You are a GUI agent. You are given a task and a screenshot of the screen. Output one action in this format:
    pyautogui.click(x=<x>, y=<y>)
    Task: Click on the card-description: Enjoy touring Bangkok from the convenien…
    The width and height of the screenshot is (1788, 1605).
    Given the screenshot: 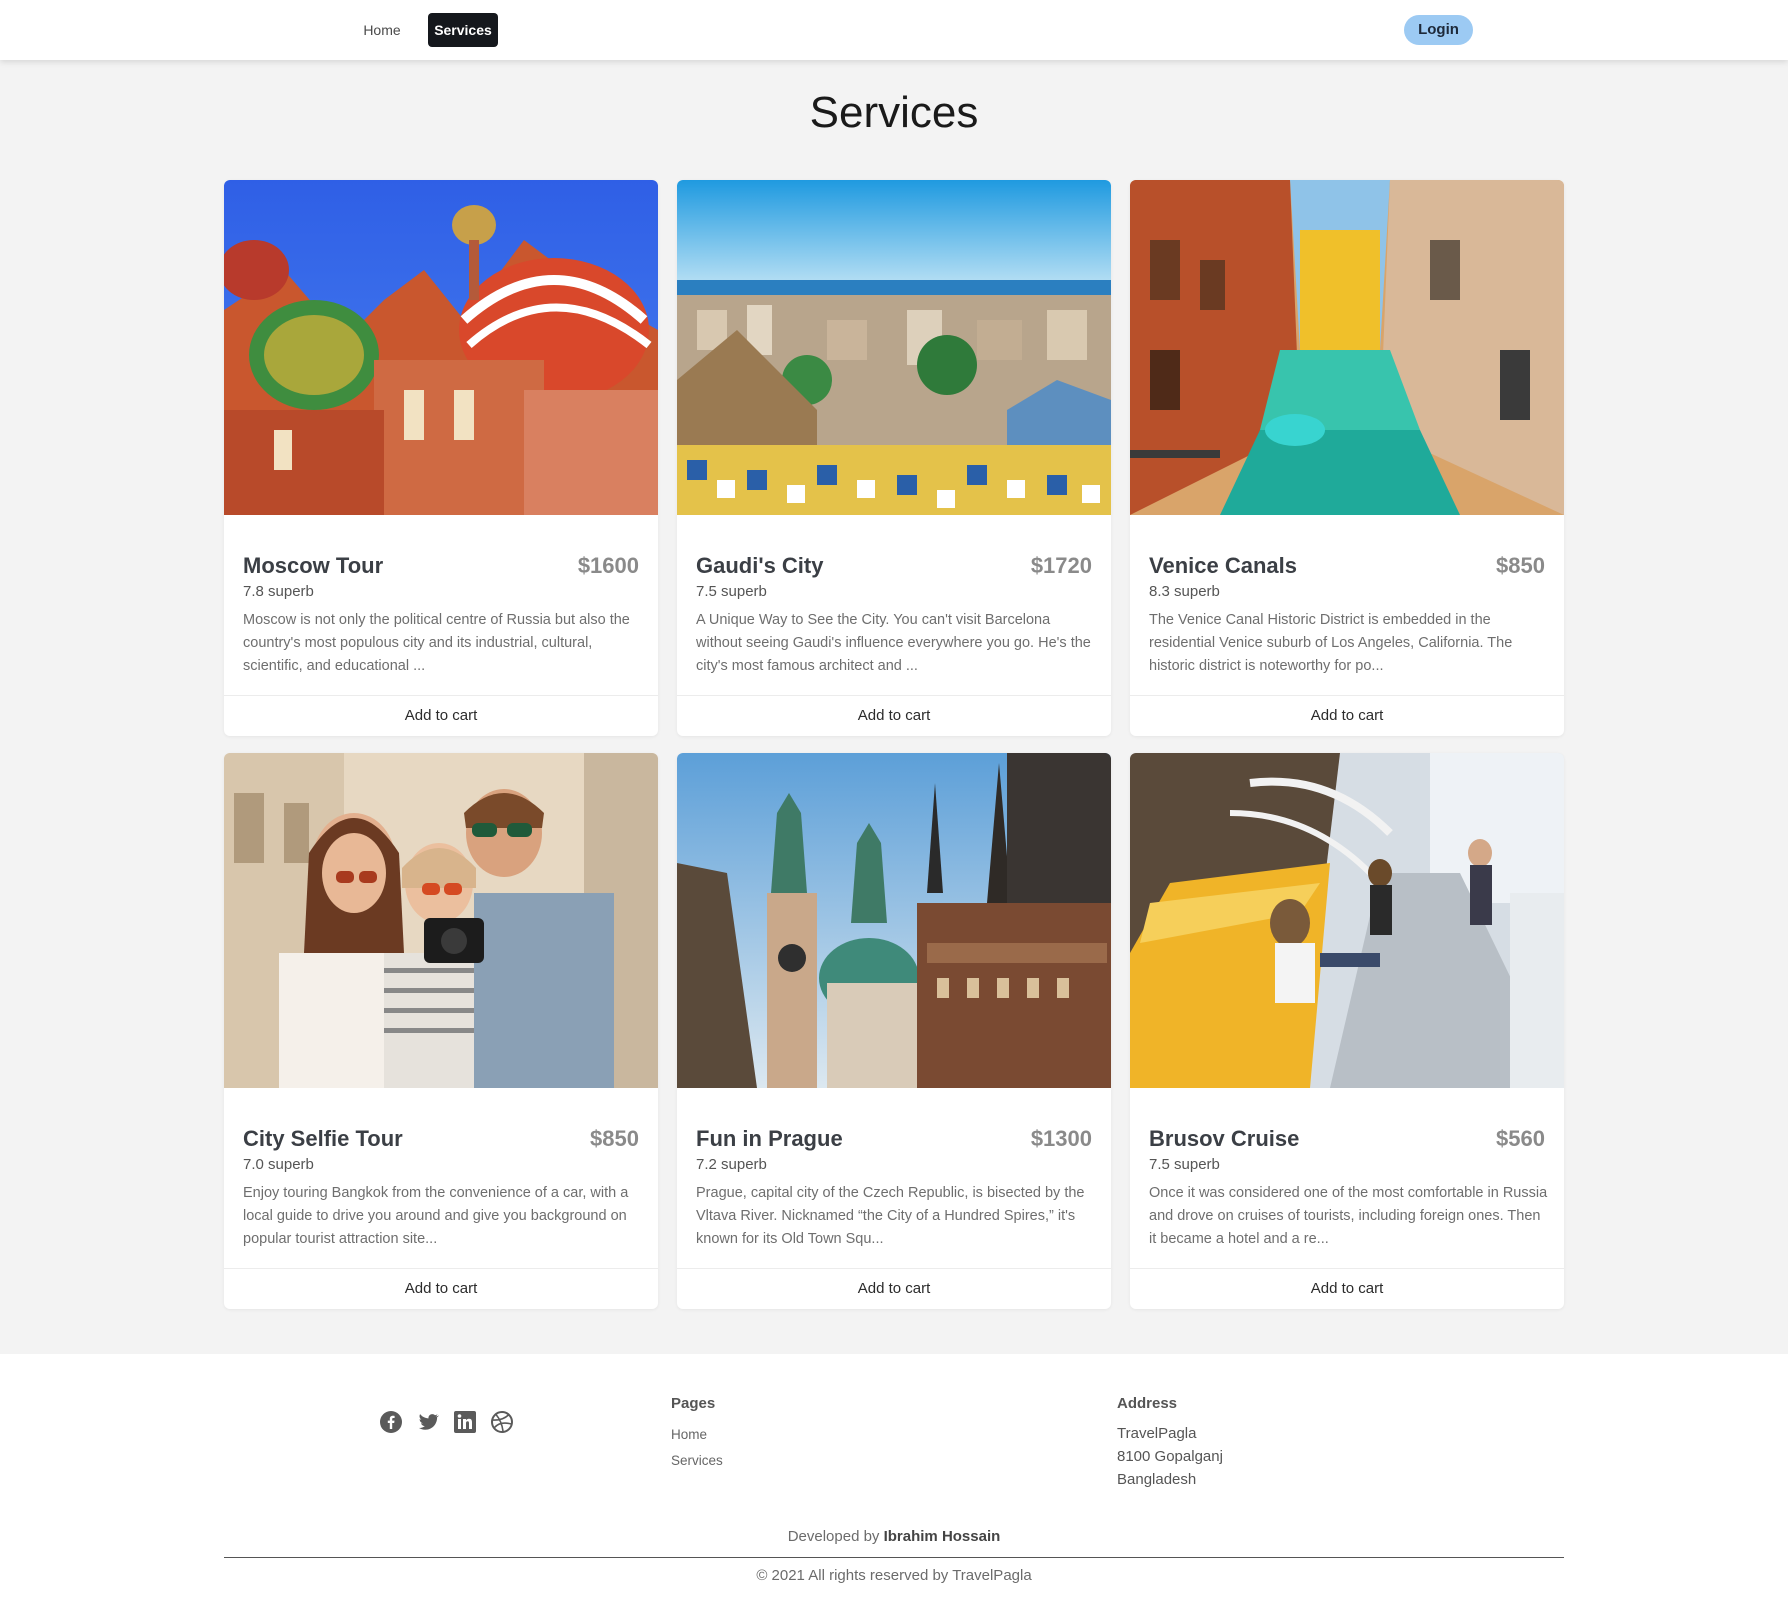 What is the action you would take?
    pyautogui.click(x=436, y=1216)
    